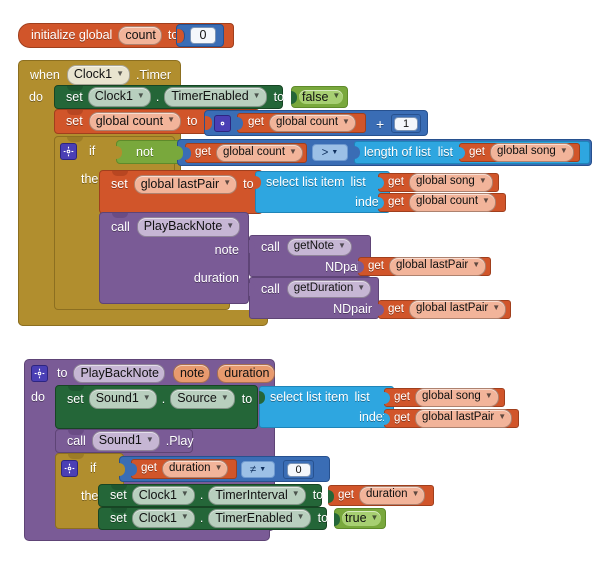  Describe the element at coordinates (216, 277) in the screenshot. I see `duration-param-label: duration` at that location.